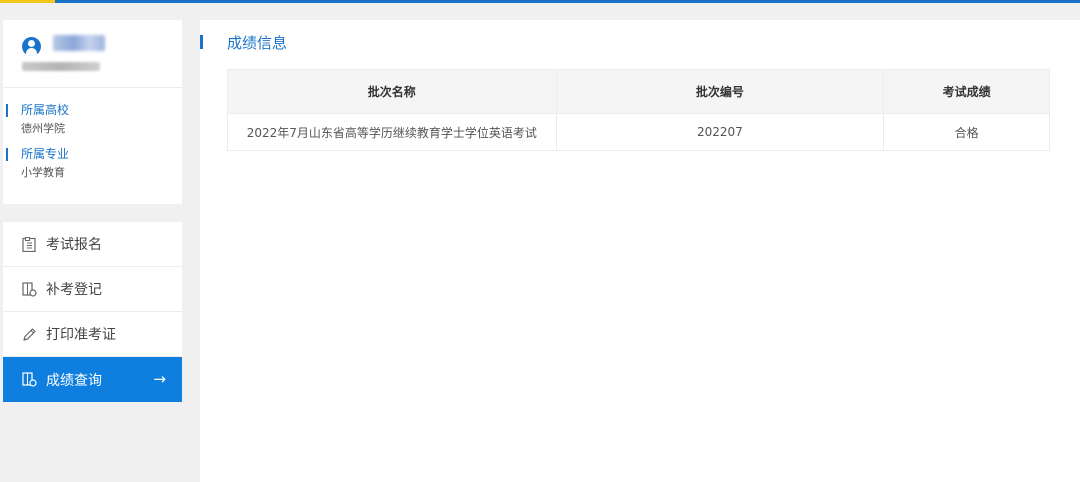 This screenshot has width=1080, height=482. Describe the element at coordinates (37, 110) in the screenshot. I see `school-label: 所属高校` at that location.